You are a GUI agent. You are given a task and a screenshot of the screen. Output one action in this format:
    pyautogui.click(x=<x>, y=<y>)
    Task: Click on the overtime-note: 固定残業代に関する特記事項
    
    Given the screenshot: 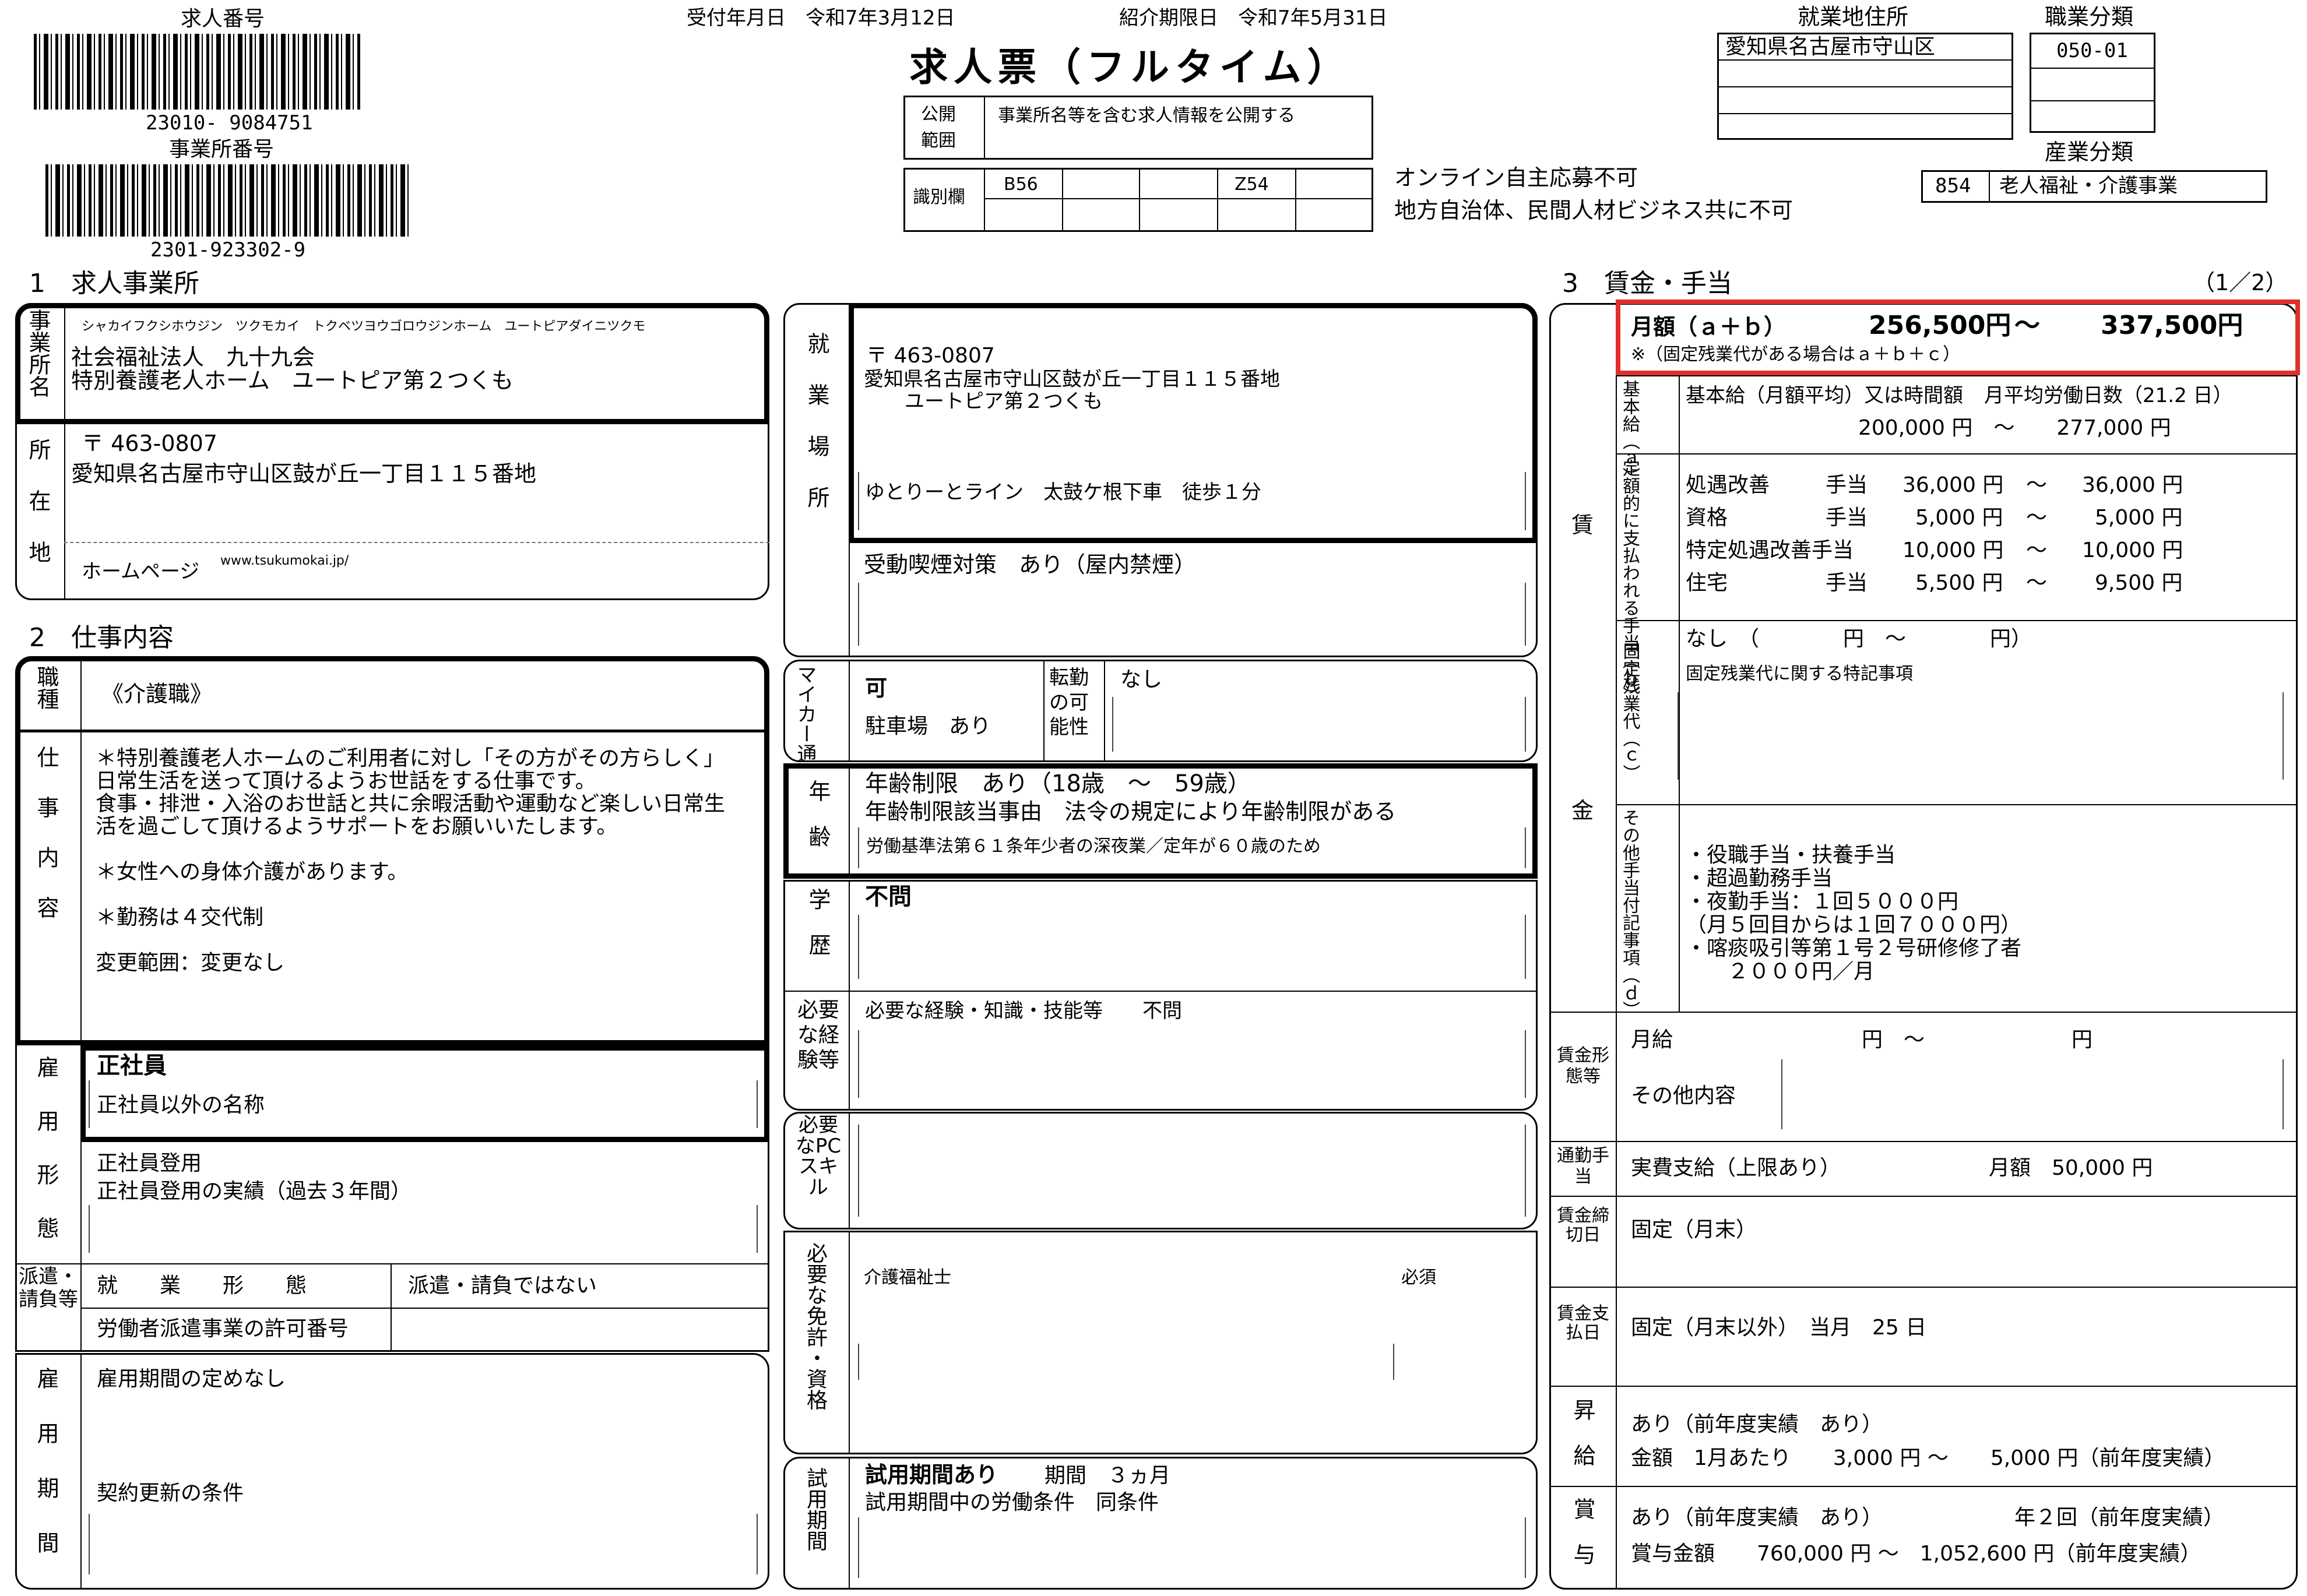 What is the action you would take?
    pyautogui.click(x=1800, y=674)
    